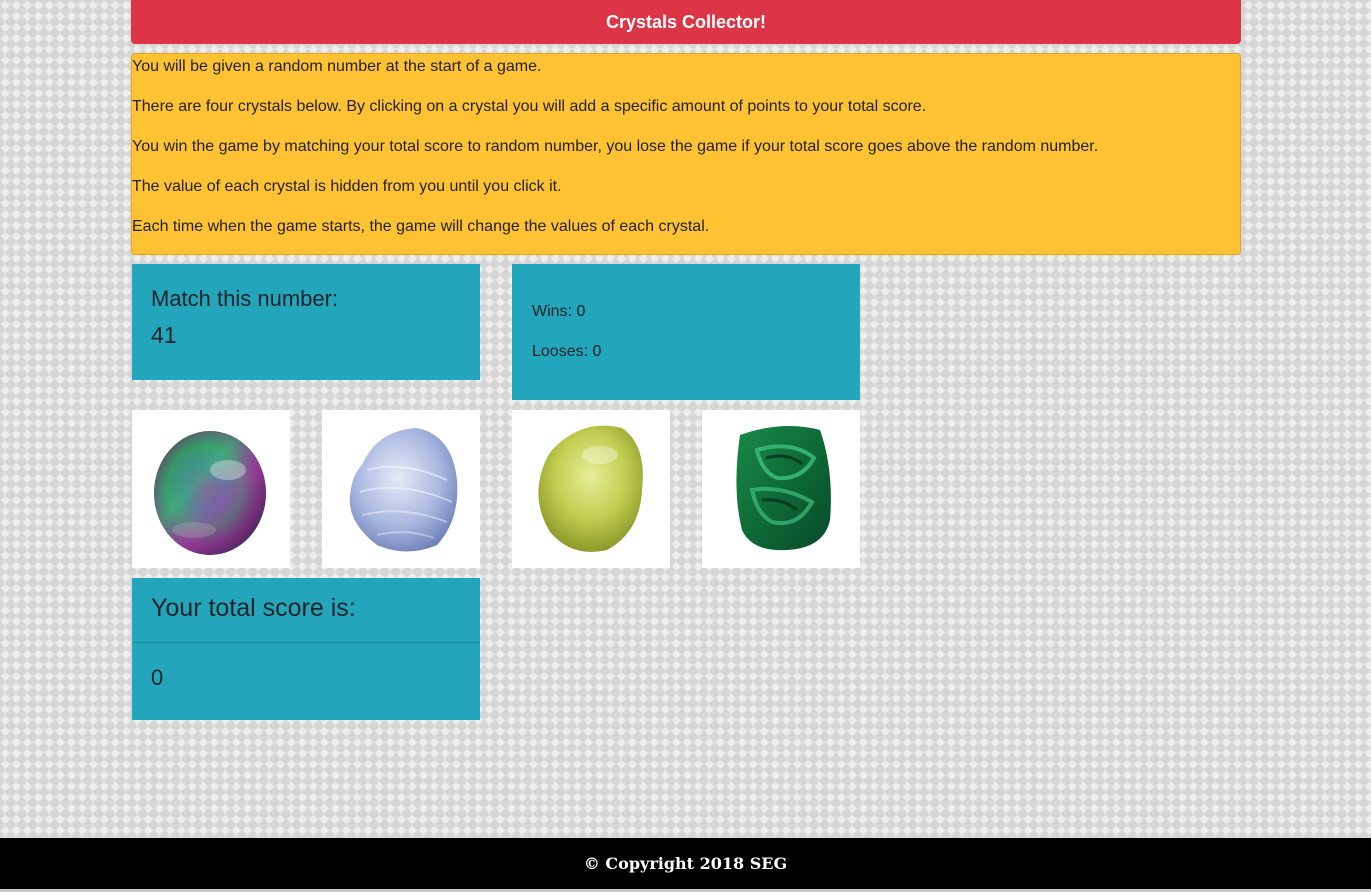  Describe the element at coordinates (306, 322) in the screenshot. I see `target-number-panel: Match this number: 41` at that location.